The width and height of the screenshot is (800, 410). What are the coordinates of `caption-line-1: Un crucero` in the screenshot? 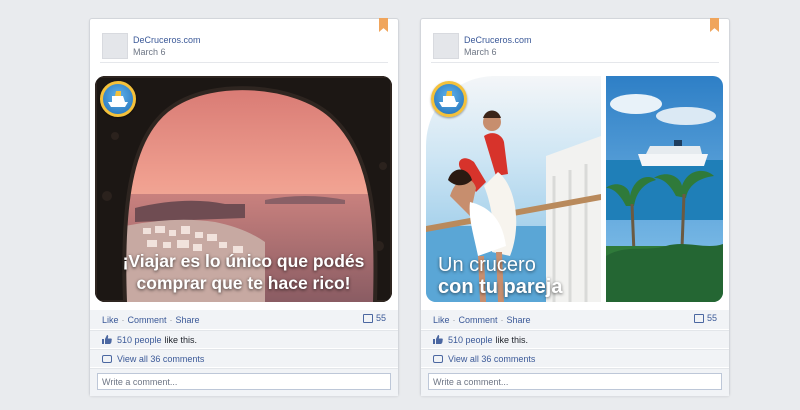 It's located at (487, 265).